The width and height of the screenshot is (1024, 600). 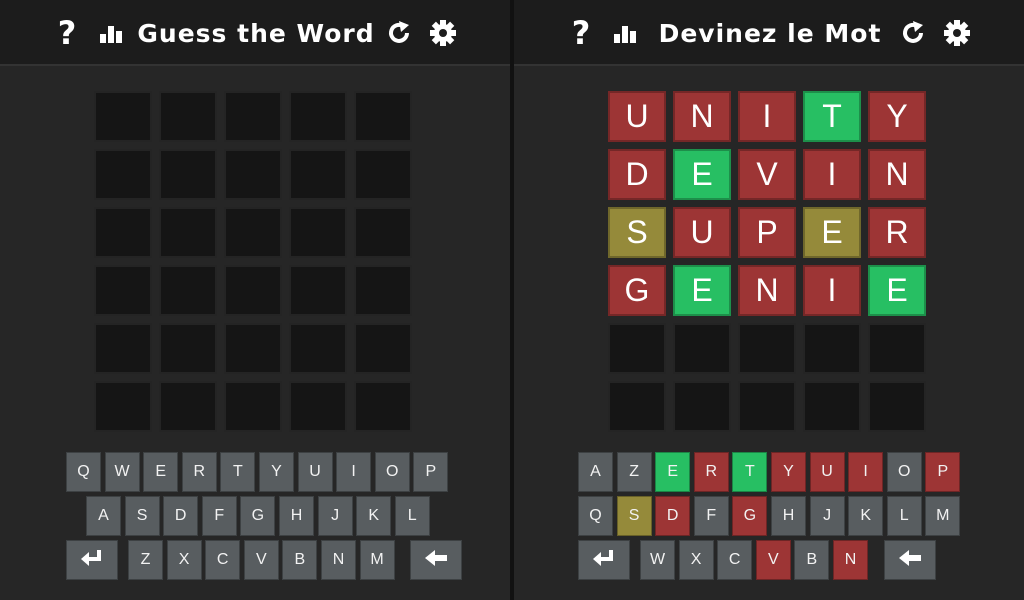 What do you see at coordinates (832, 290) in the screenshot?
I see `board-tile: I` at bounding box center [832, 290].